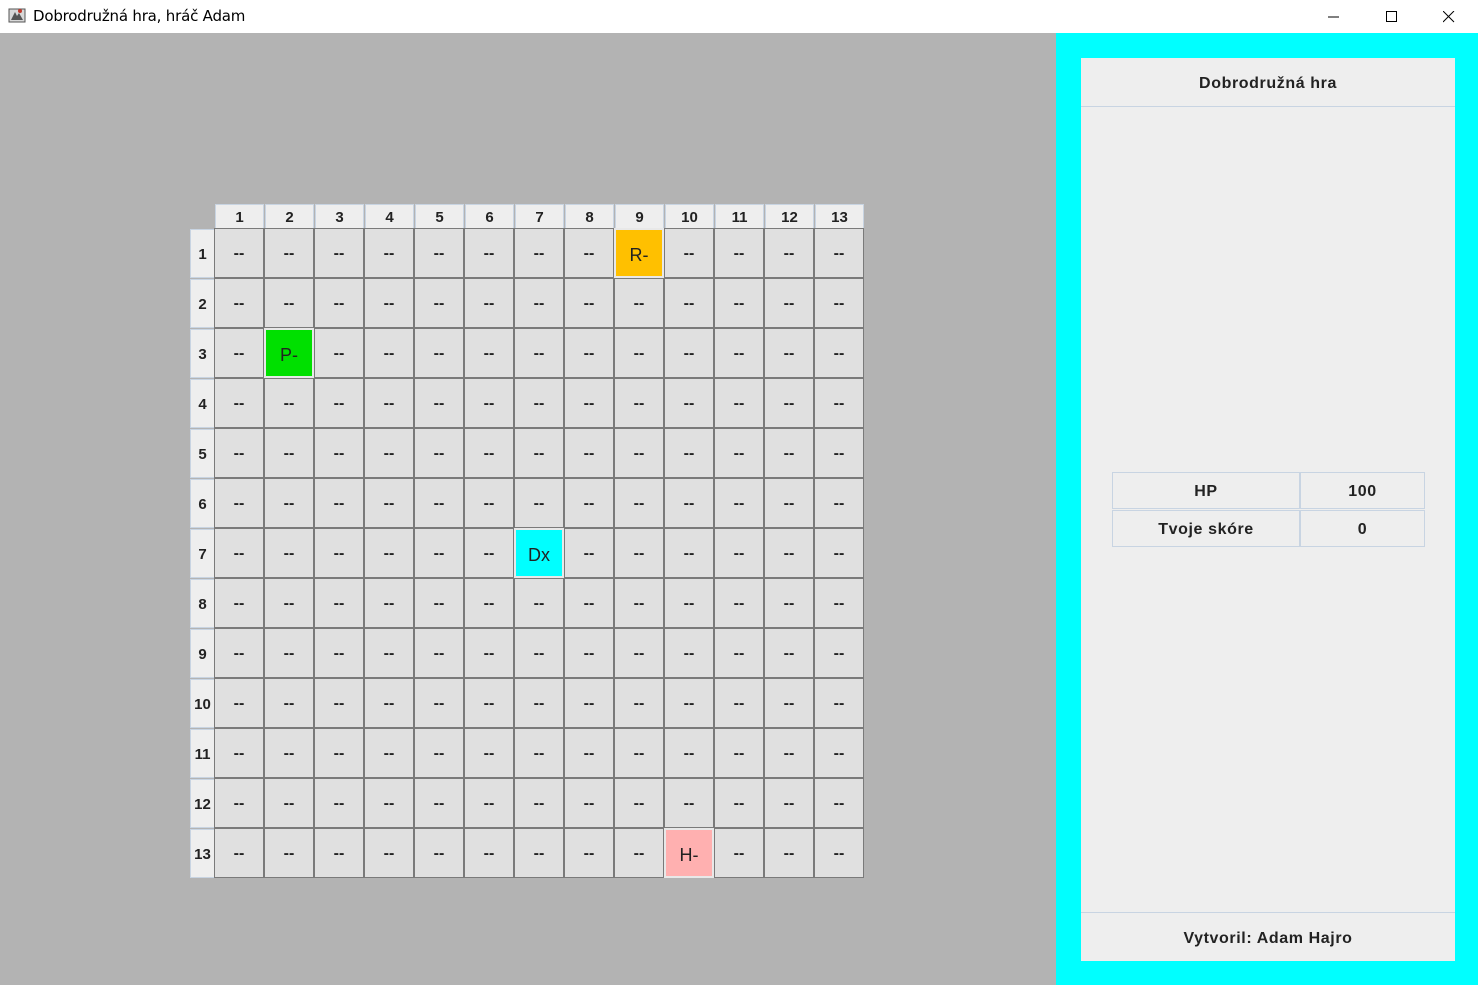 The image size is (1478, 985). Describe the element at coordinates (1449, 16) in the screenshot. I see `close-button` at that location.